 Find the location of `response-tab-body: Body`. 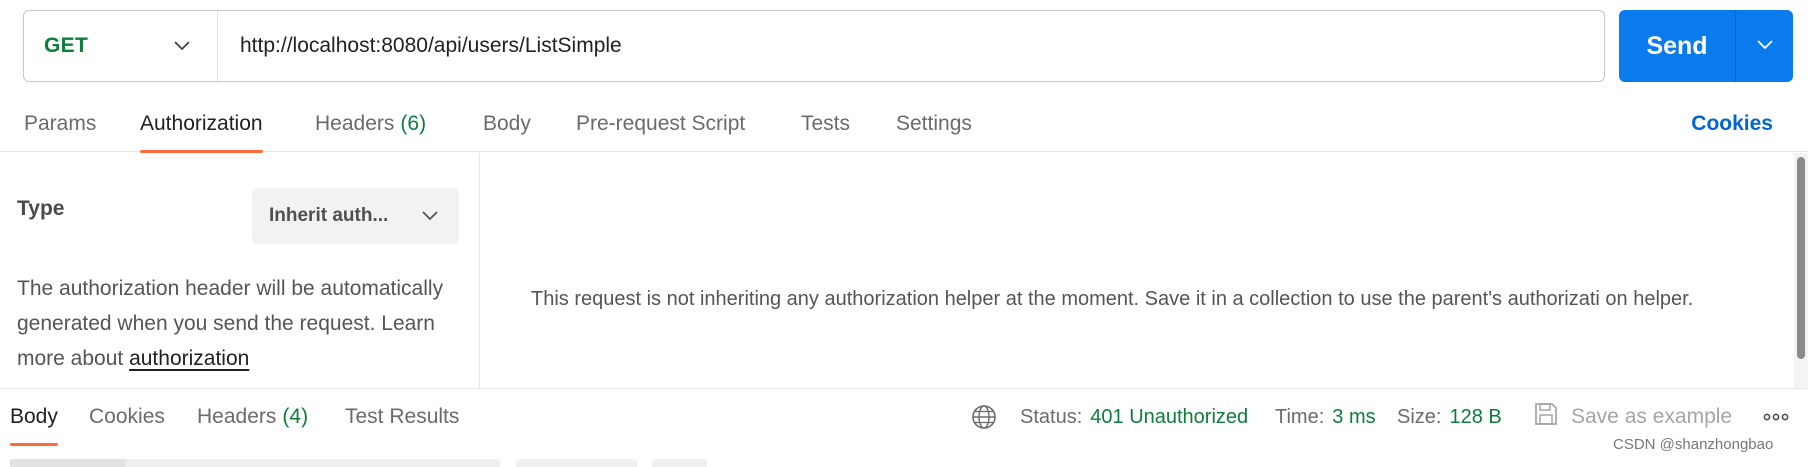

response-tab-body: Body is located at coordinates (34, 417).